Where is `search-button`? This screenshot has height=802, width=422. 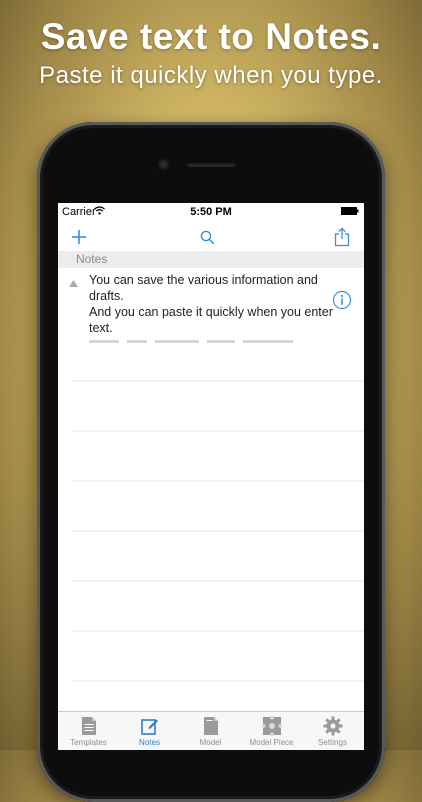 search-button is located at coordinates (207, 237).